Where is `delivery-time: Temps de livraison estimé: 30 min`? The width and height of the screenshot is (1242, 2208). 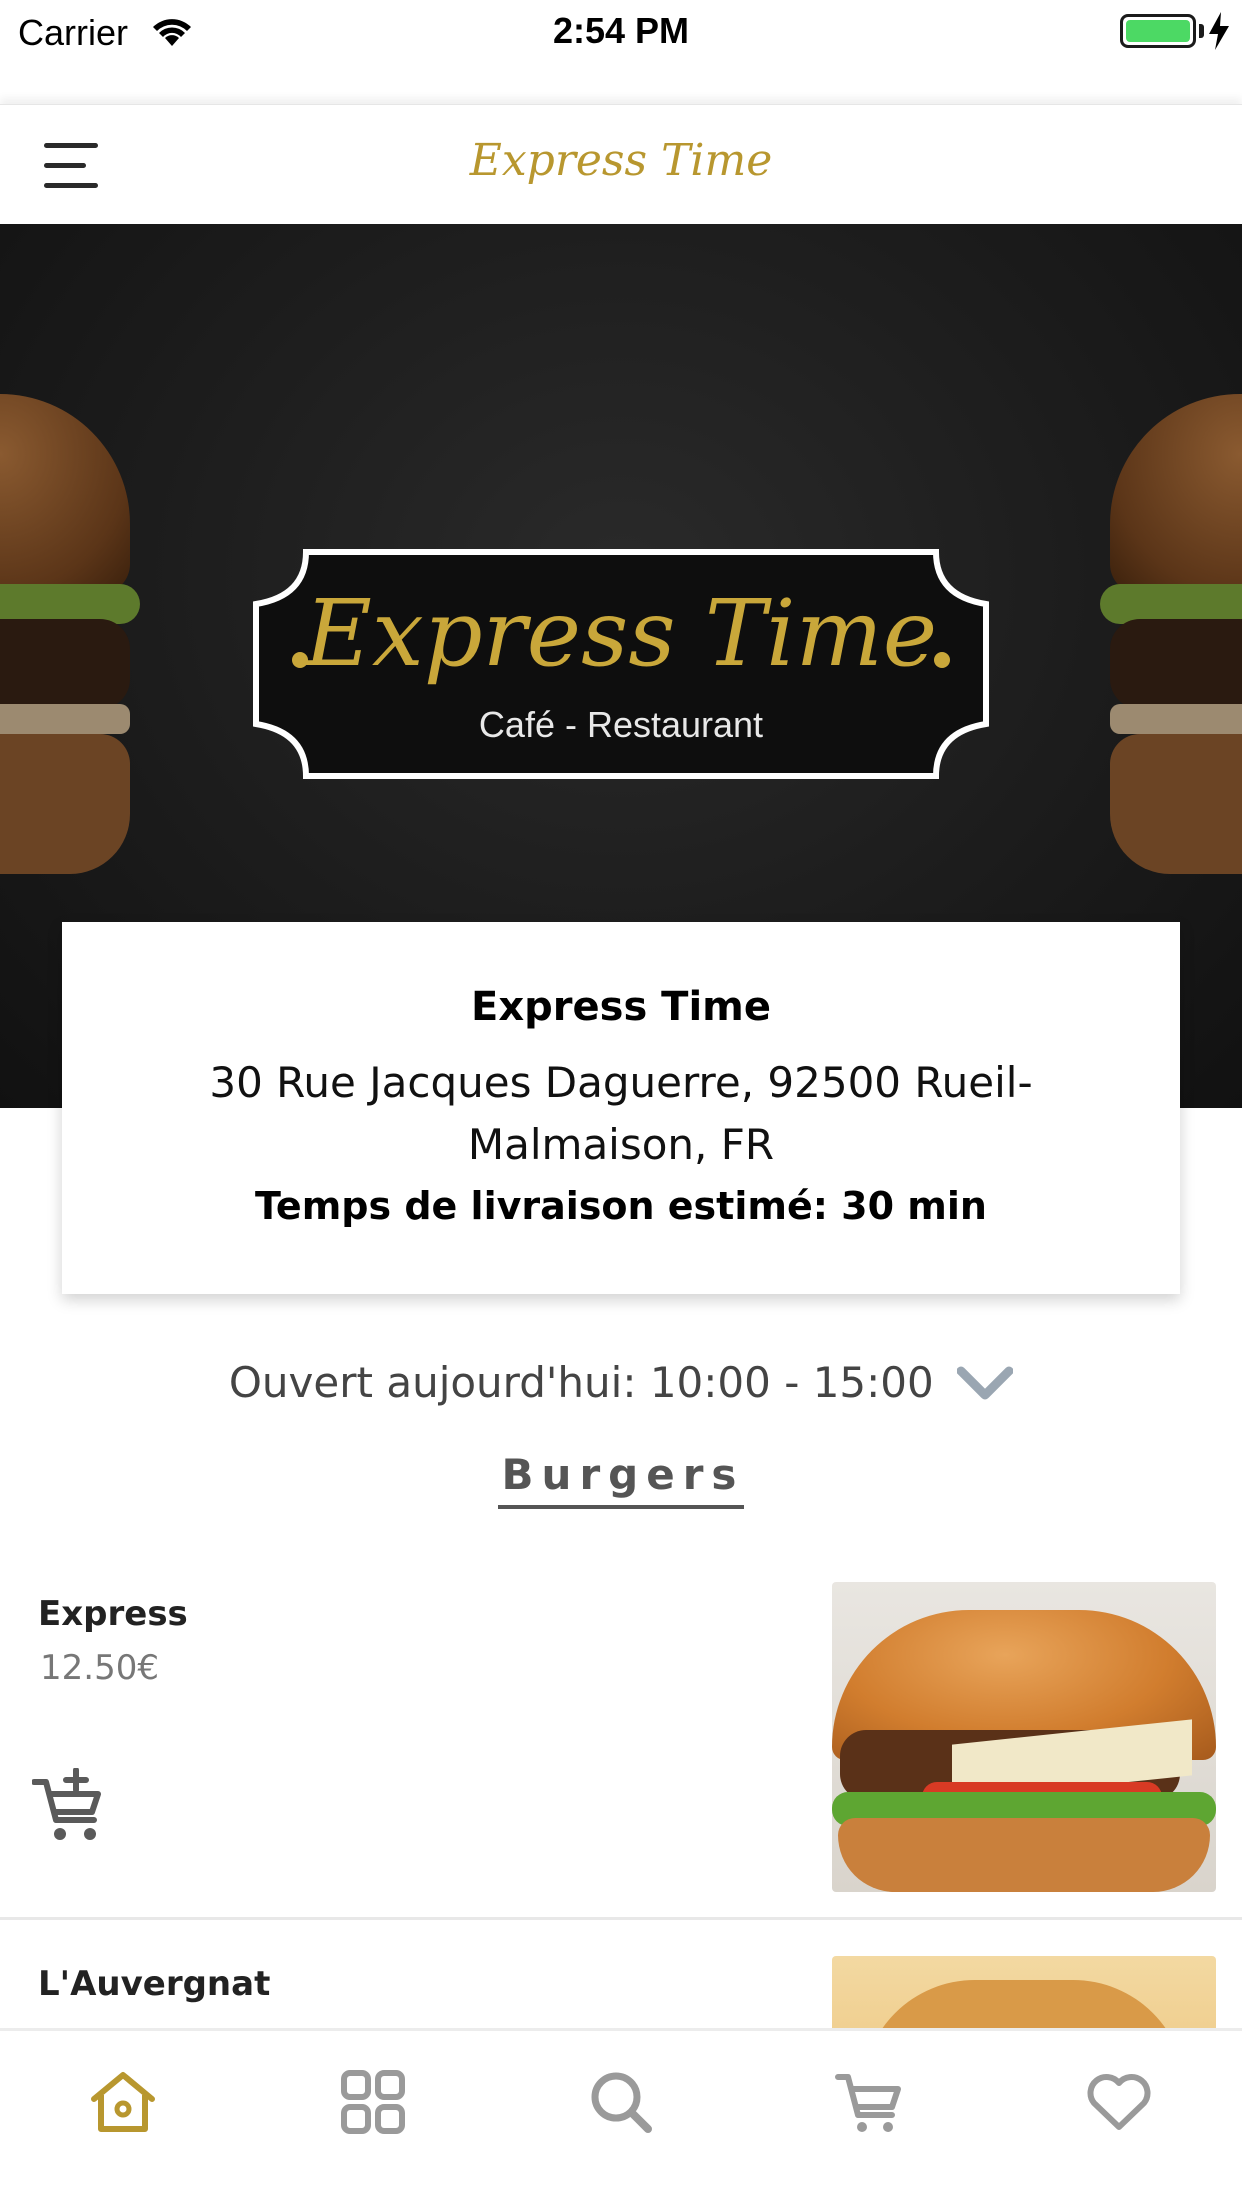 delivery-time: Temps de livraison estimé: 30 min is located at coordinates (621, 1206).